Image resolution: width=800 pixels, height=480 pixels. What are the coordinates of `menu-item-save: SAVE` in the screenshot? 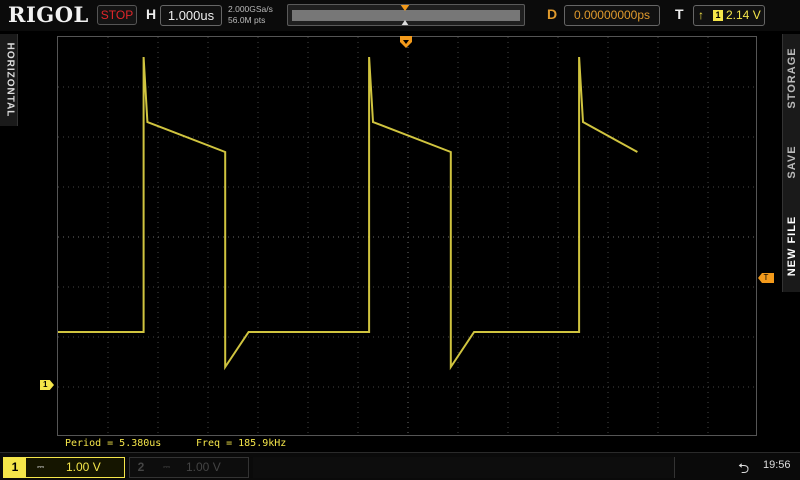 It's located at (792, 161).